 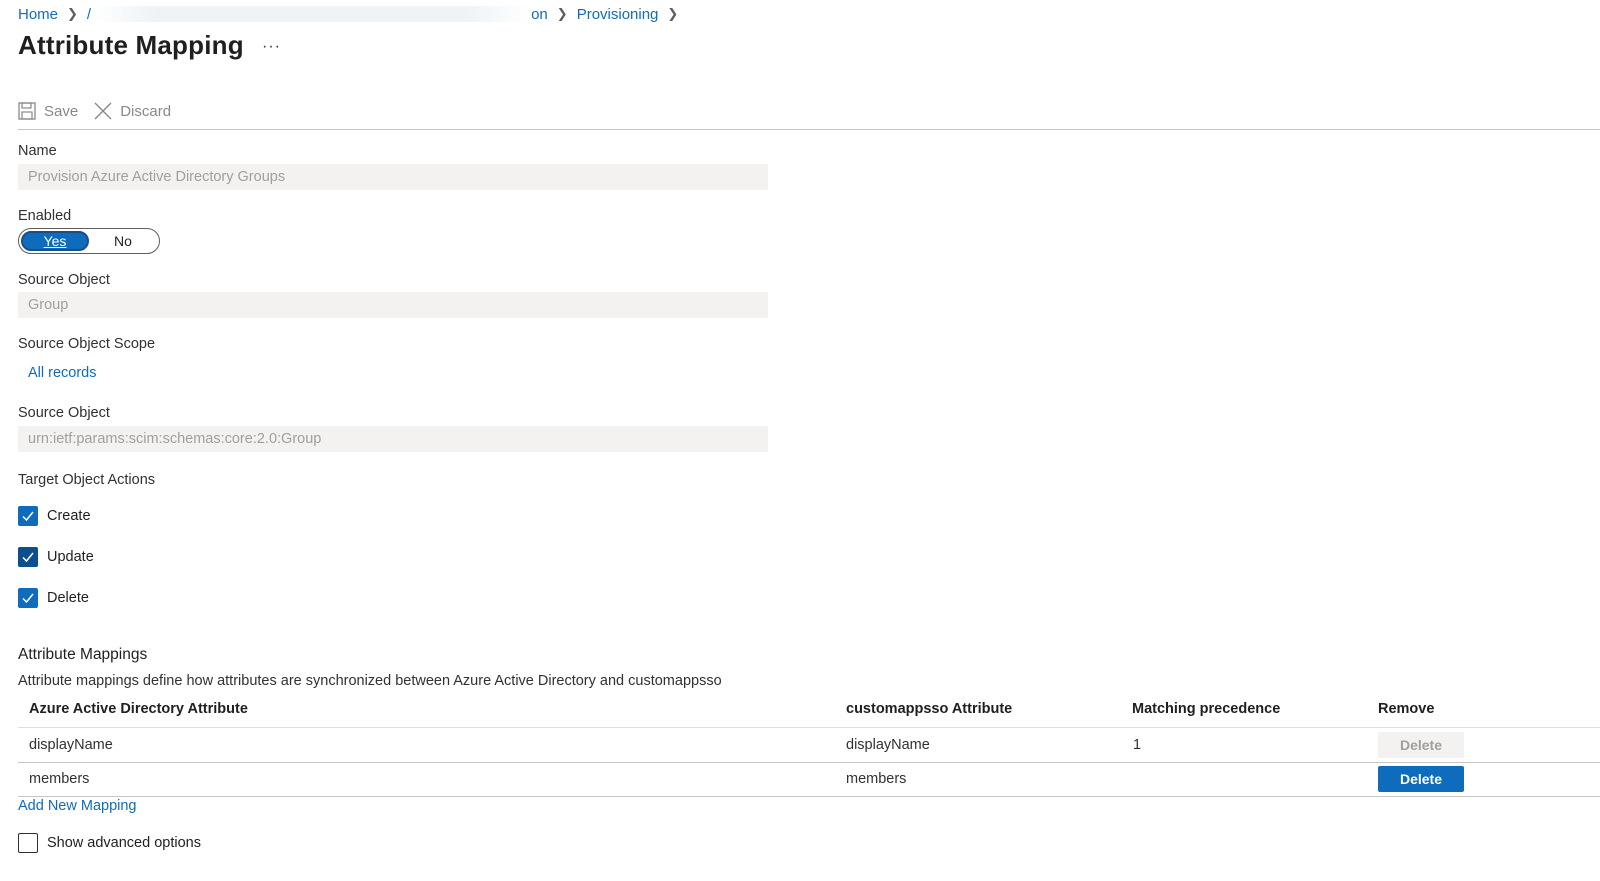 What do you see at coordinates (876, 779) in the screenshot?
I see `row-target-cell: members` at bounding box center [876, 779].